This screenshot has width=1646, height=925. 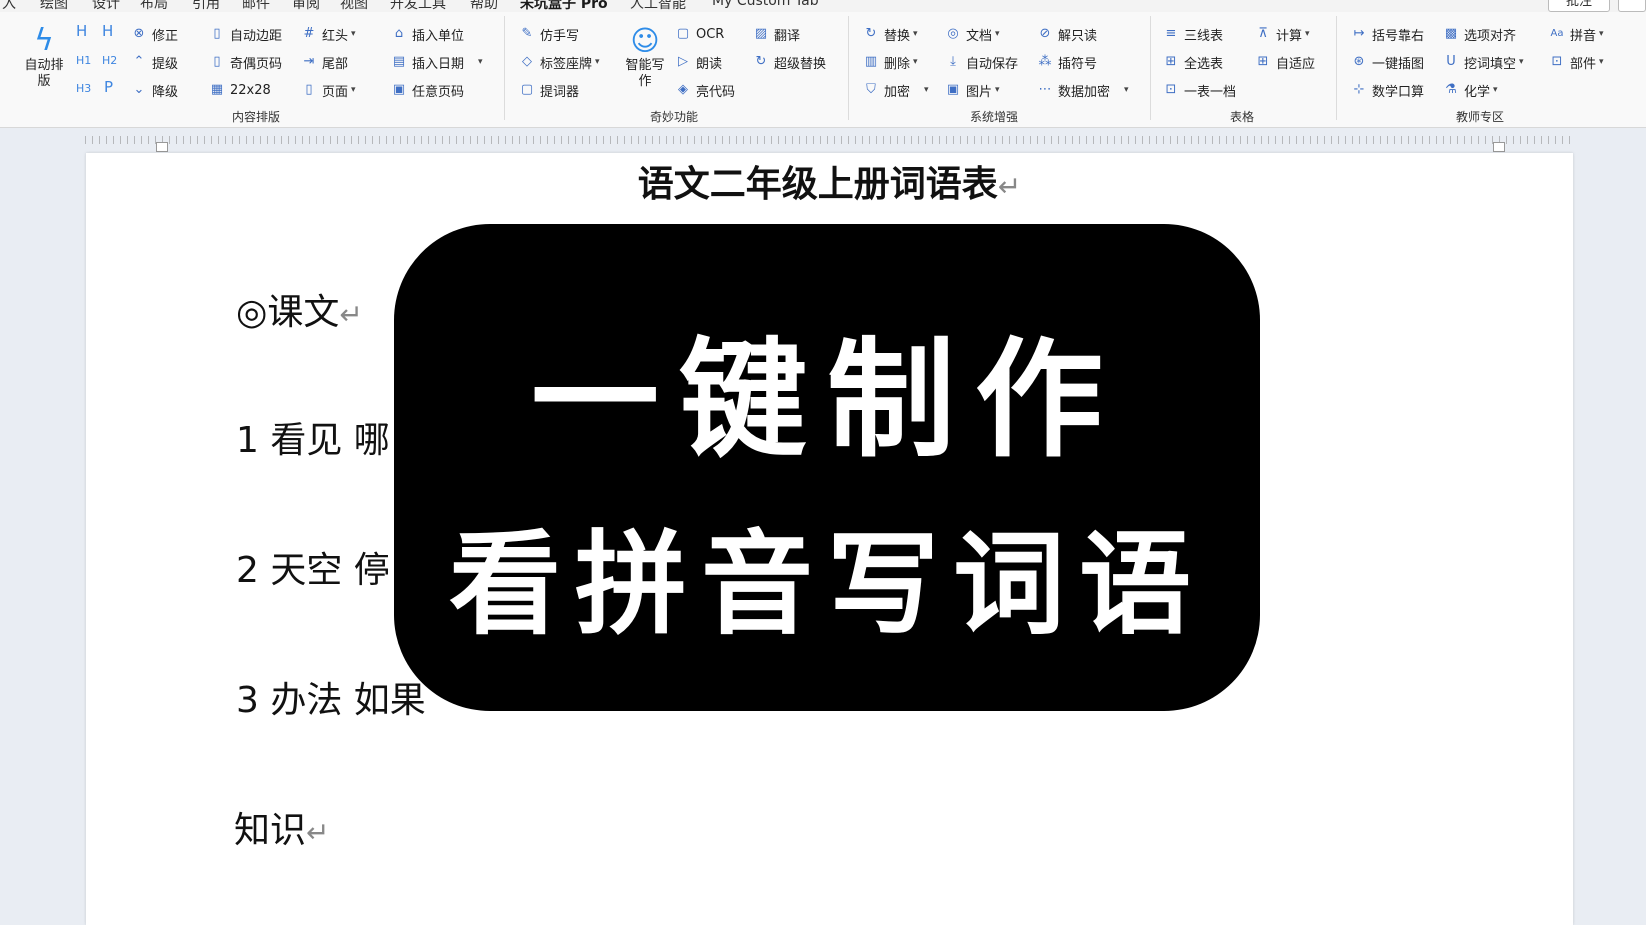 I want to click on unlock-readonly-button: ⊘ 解只读, so click(x=1067, y=34).